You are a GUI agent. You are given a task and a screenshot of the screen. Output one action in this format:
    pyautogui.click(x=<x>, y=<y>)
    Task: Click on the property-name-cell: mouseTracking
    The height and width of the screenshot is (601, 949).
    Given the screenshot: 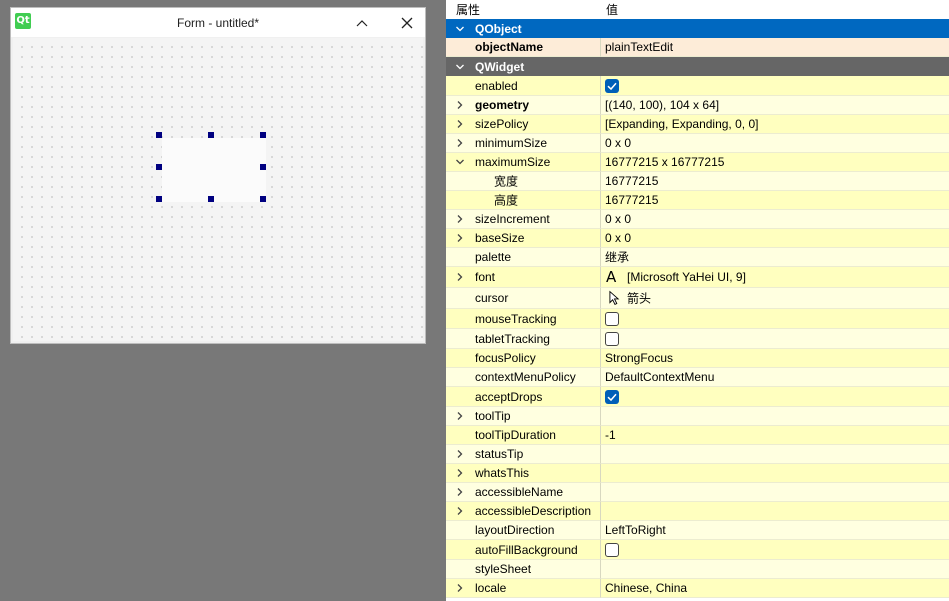 What is the action you would take?
    pyautogui.click(x=523, y=319)
    